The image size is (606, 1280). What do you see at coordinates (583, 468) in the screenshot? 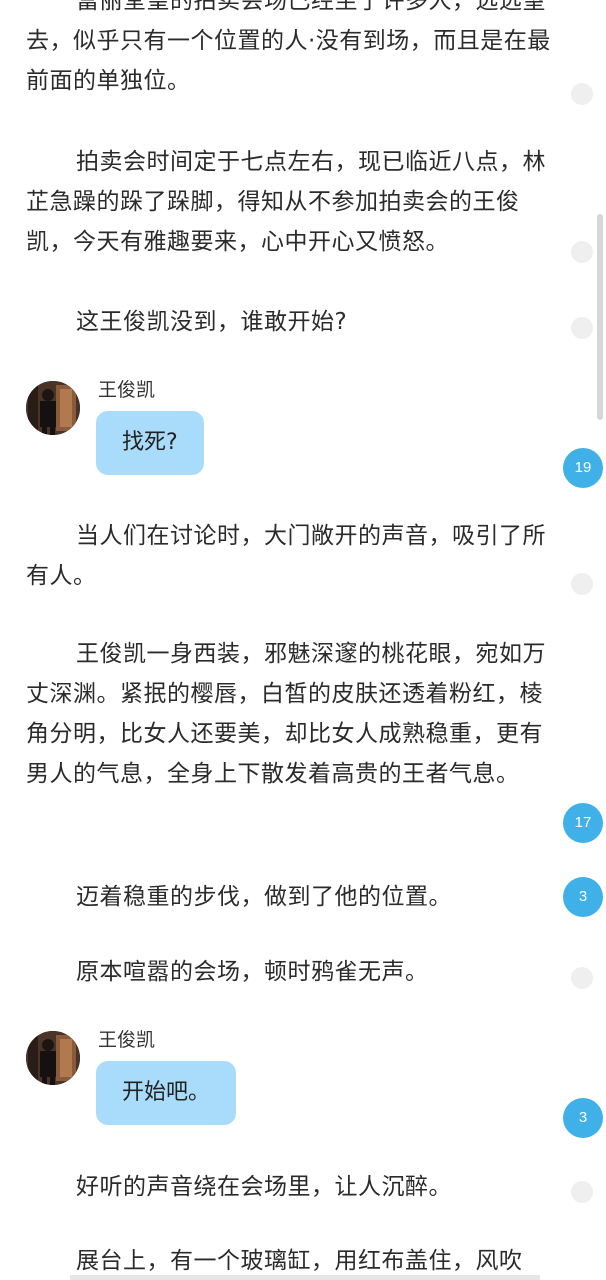
I see `comment-count-badge: 19` at bounding box center [583, 468].